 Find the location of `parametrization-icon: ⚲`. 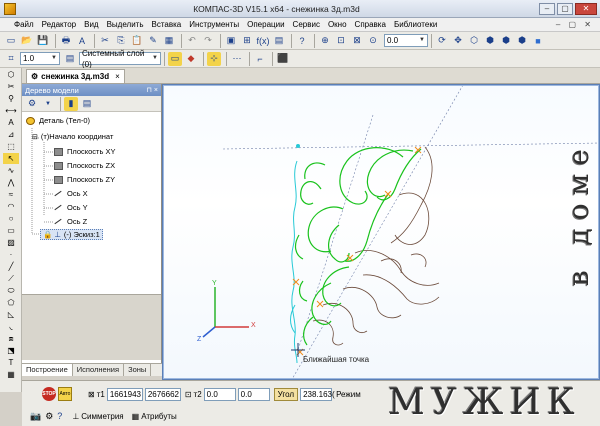

parametrization-icon: ⚲ is located at coordinates (11, 98).